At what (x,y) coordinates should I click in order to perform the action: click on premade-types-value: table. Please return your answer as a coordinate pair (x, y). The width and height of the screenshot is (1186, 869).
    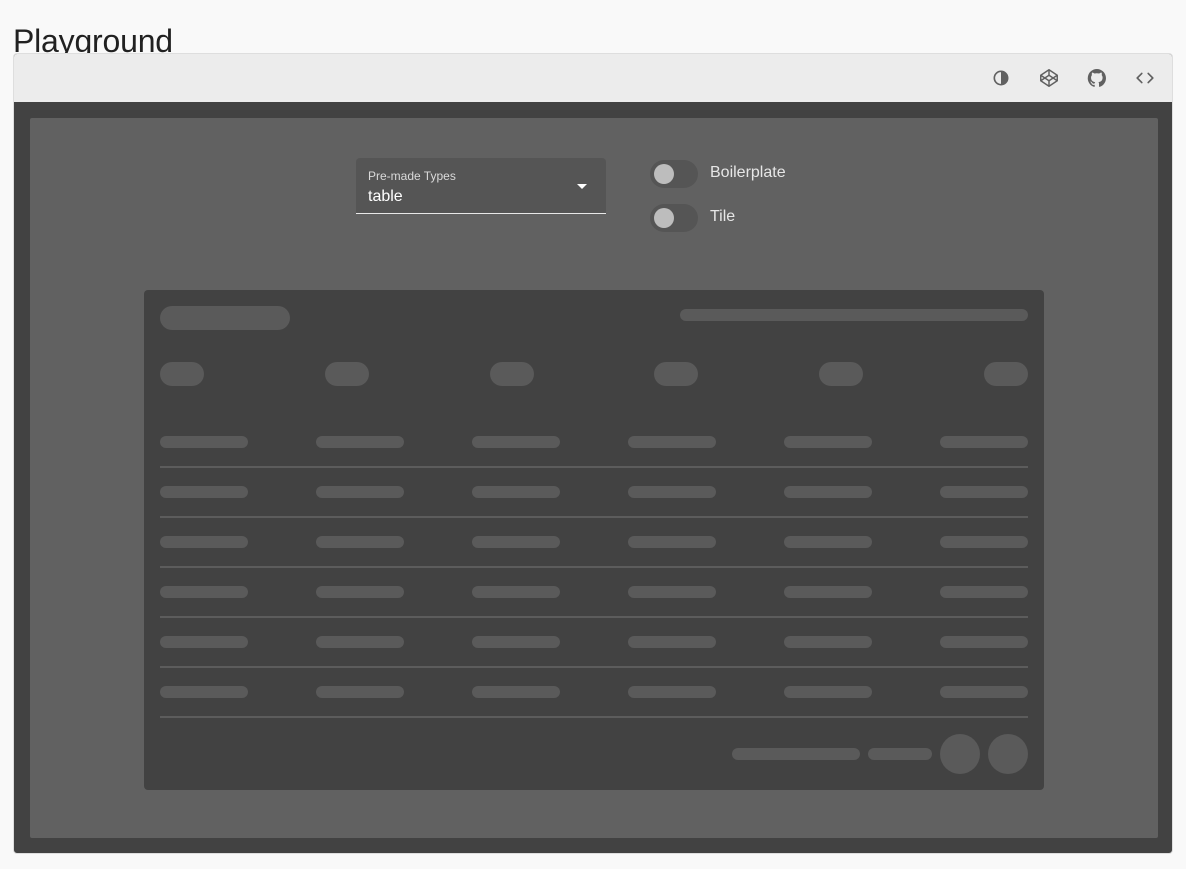
    Looking at the image, I should click on (385, 196).